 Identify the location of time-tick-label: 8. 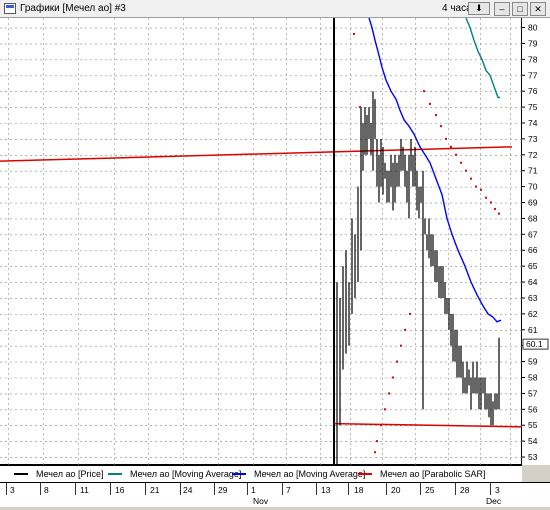
(46, 490).